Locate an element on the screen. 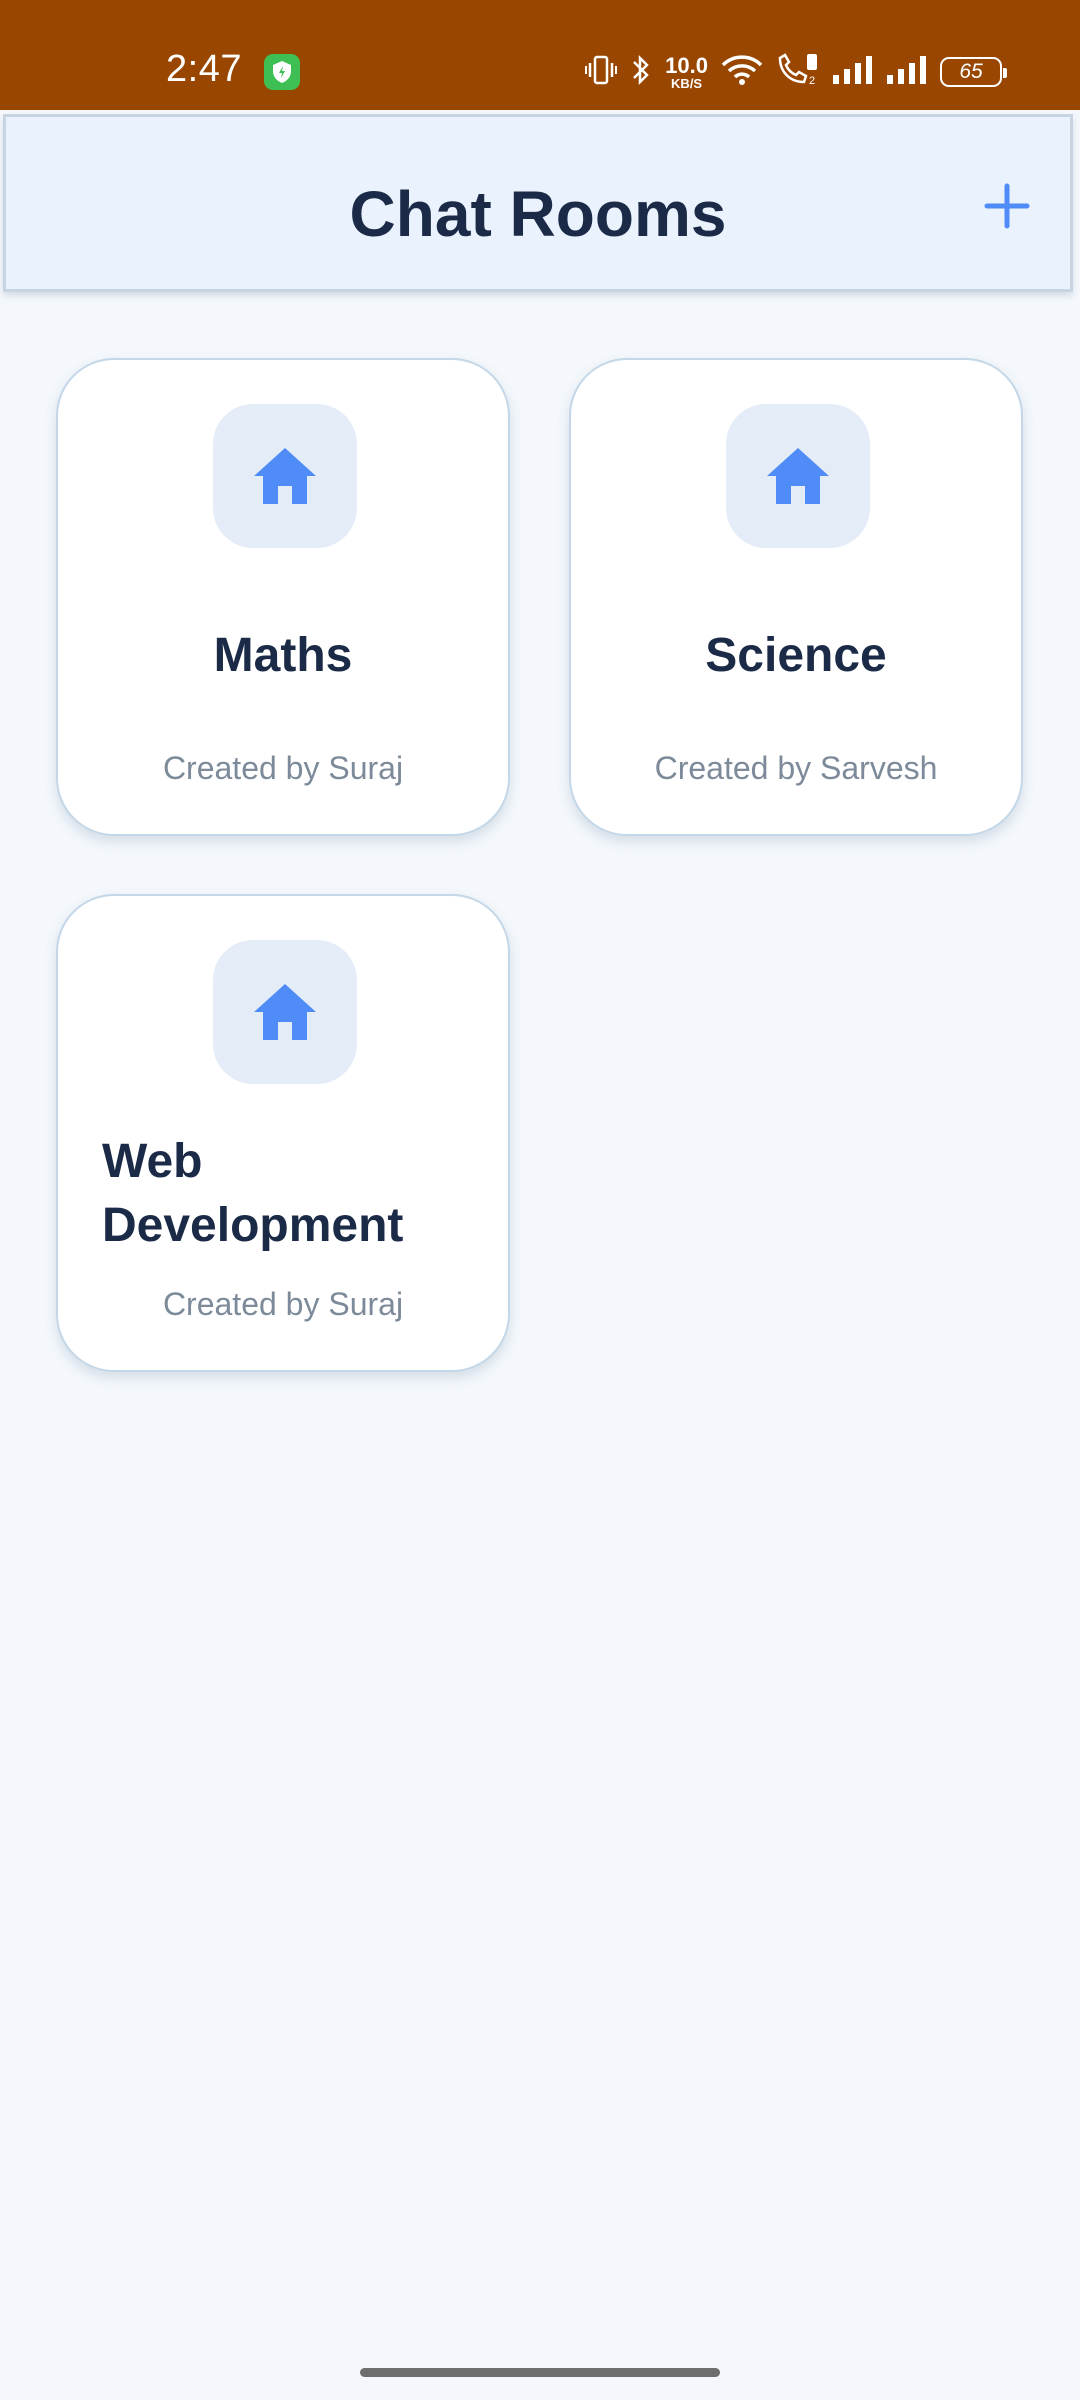 This screenshot has height=2400, width=1080. battery-level: 65 is located at coordinates (971, 71).